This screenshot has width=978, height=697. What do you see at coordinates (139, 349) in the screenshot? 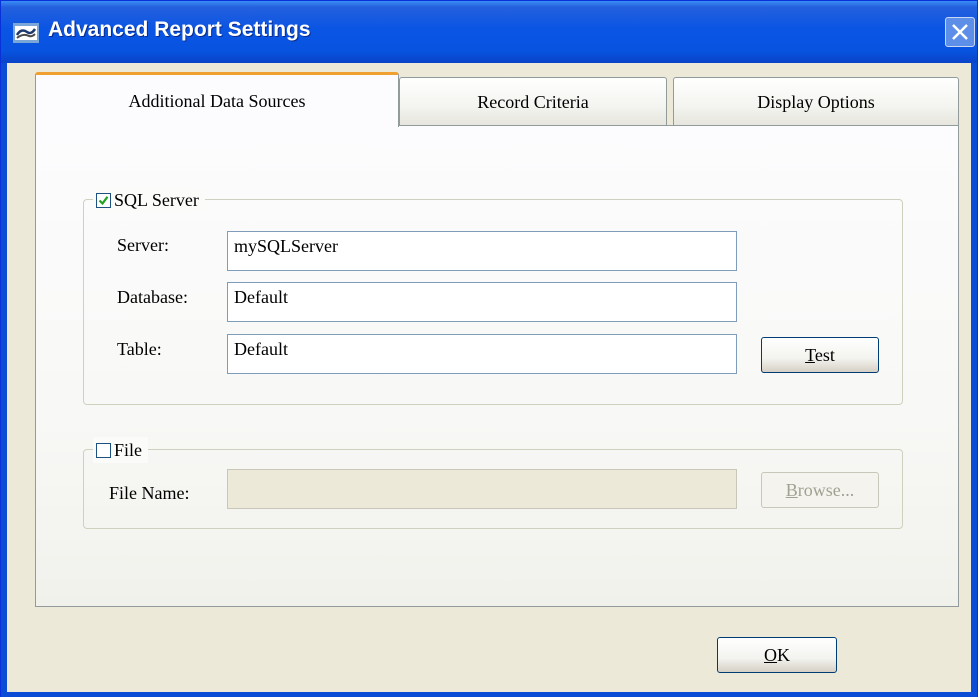
I see `table-label: Table:` at bounding box center [139, 349].